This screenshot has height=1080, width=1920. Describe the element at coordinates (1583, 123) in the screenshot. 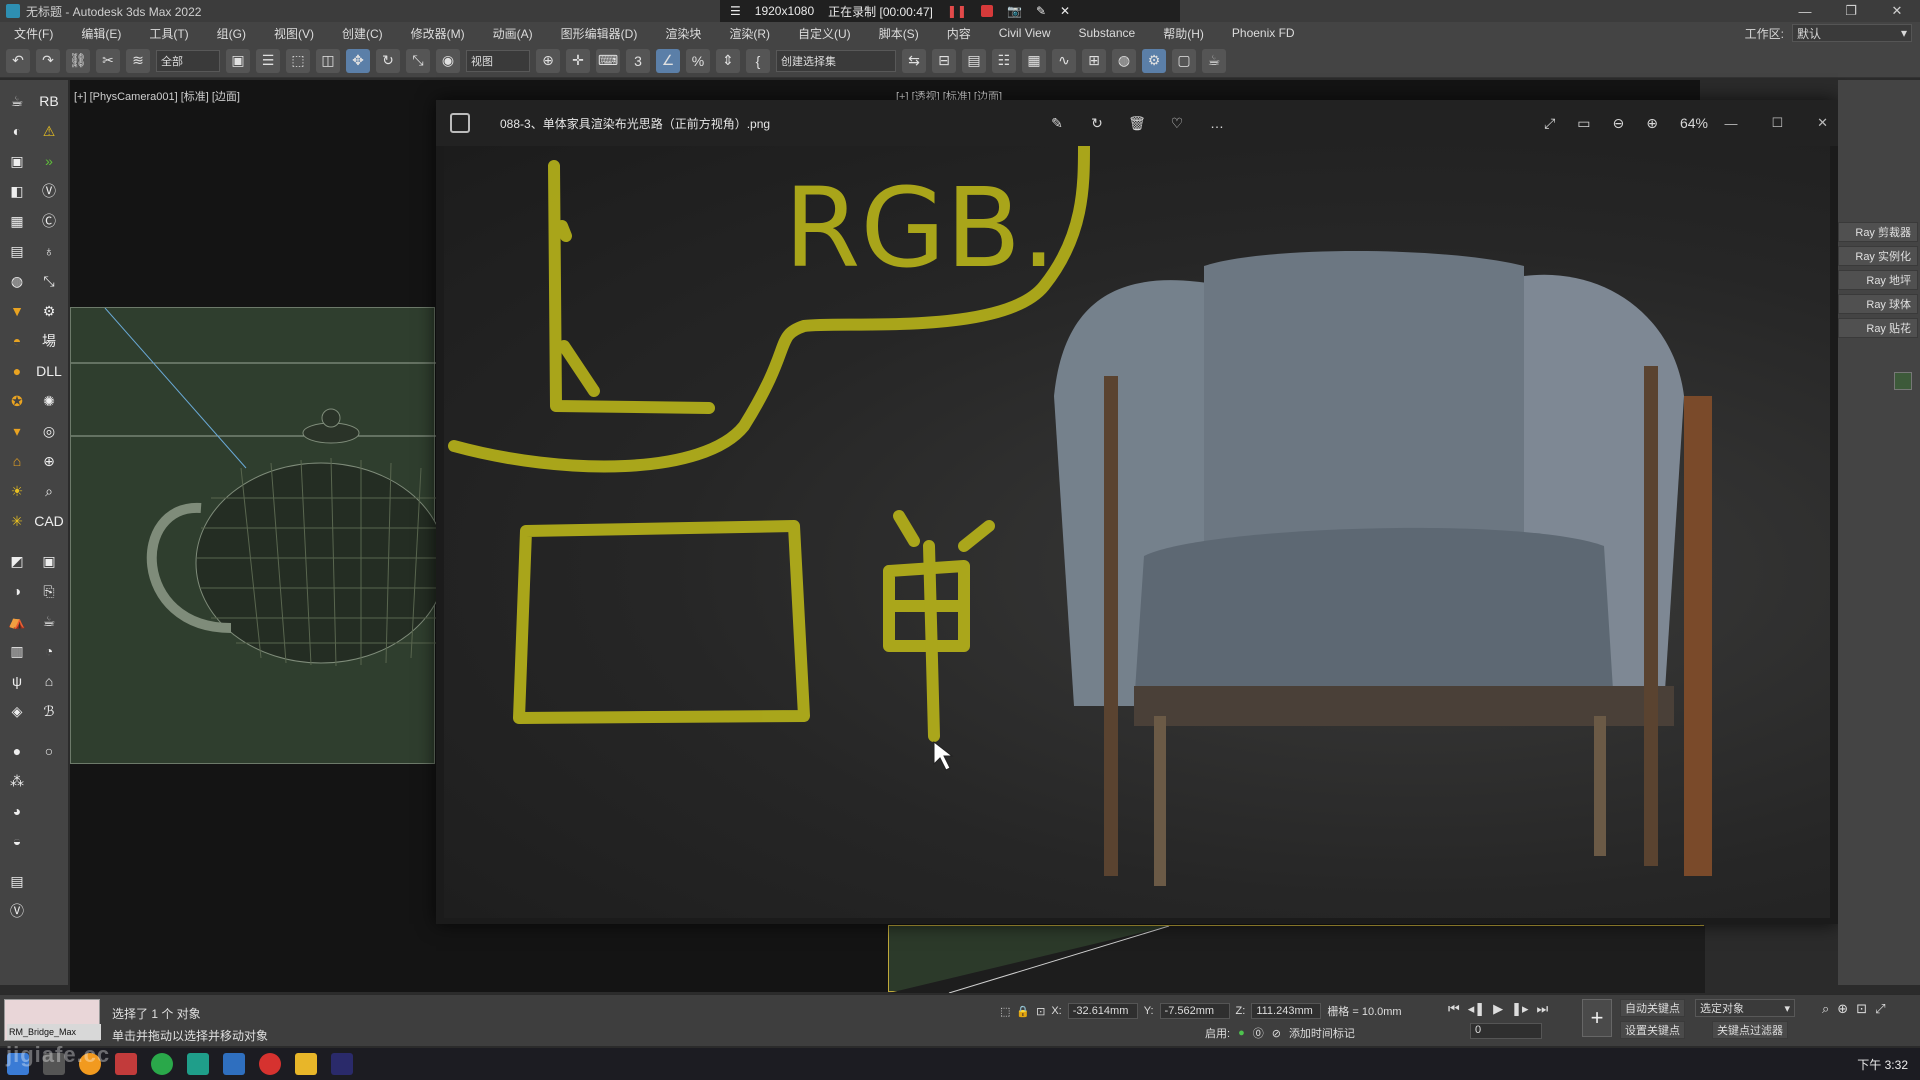

I see `actual-size-icon: ▭` at that location.